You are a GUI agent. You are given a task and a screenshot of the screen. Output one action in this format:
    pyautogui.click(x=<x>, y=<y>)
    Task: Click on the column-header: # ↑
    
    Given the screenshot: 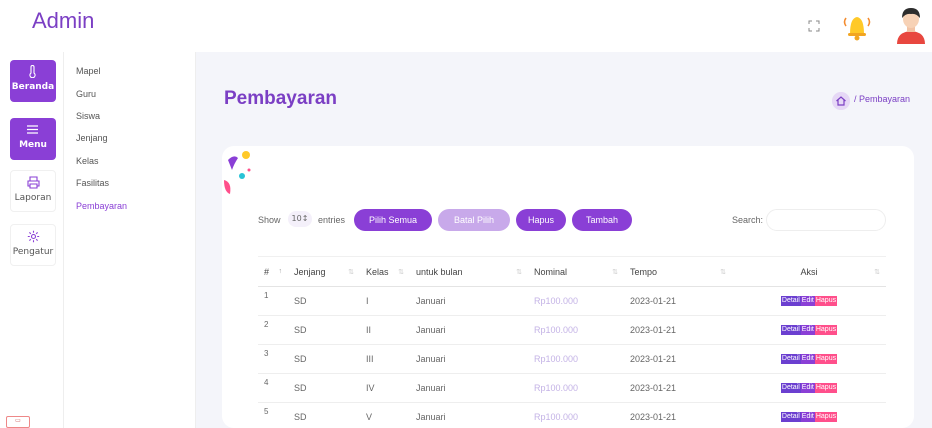 What is the action you would take?
    pyautogui.click(x=273, y=271)
    